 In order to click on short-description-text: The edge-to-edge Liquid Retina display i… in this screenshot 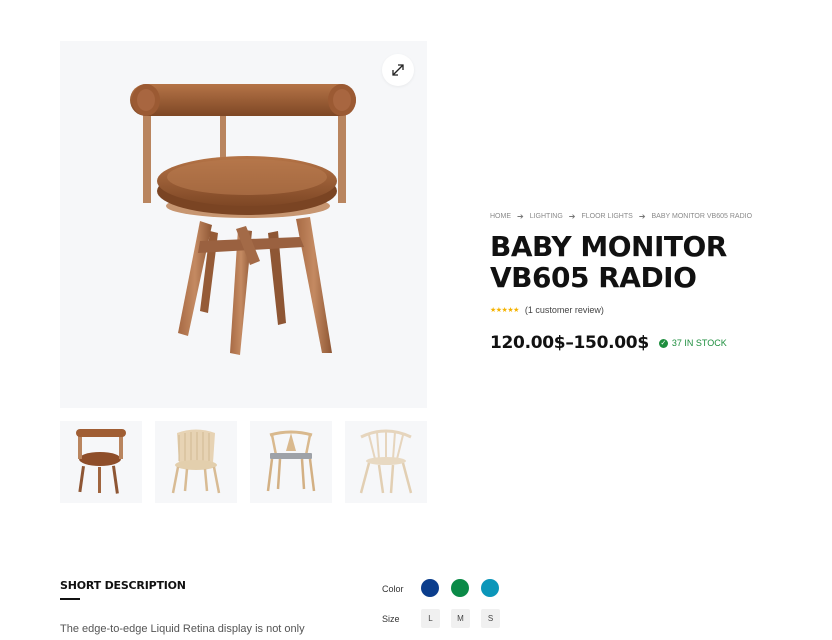, I will do `click(182, 629)`.